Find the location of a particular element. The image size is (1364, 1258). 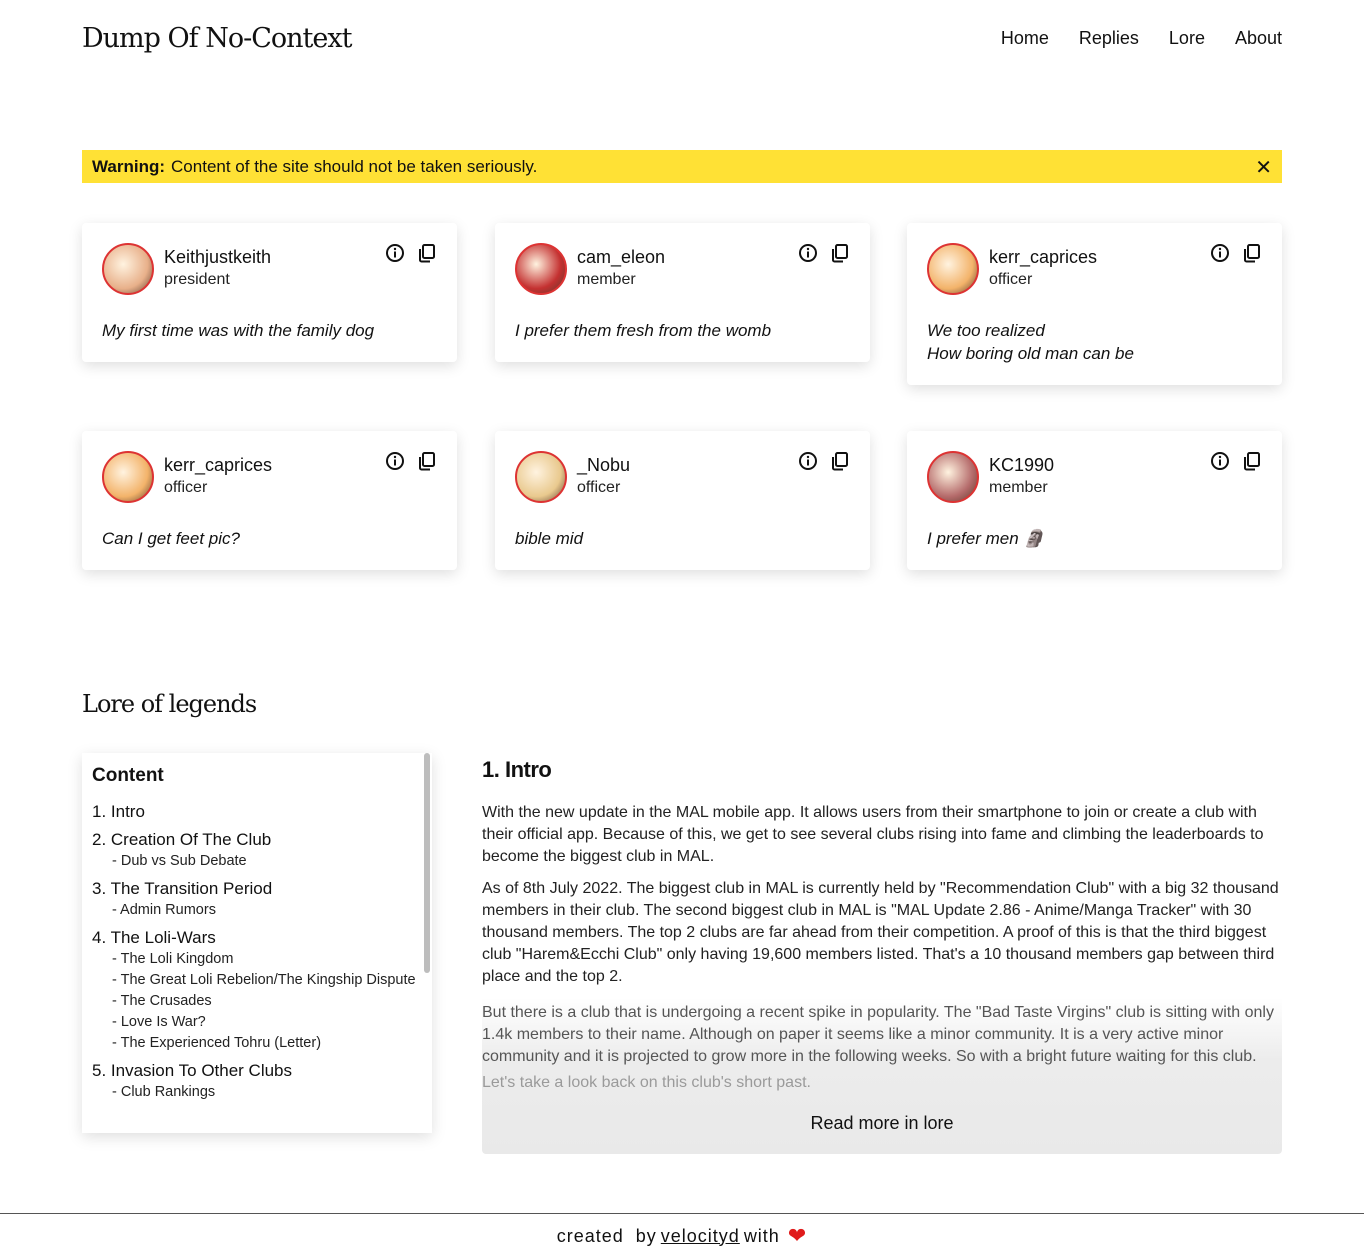

toc-section: 4. The Loli-Wars is located at coordinates (257, 938).